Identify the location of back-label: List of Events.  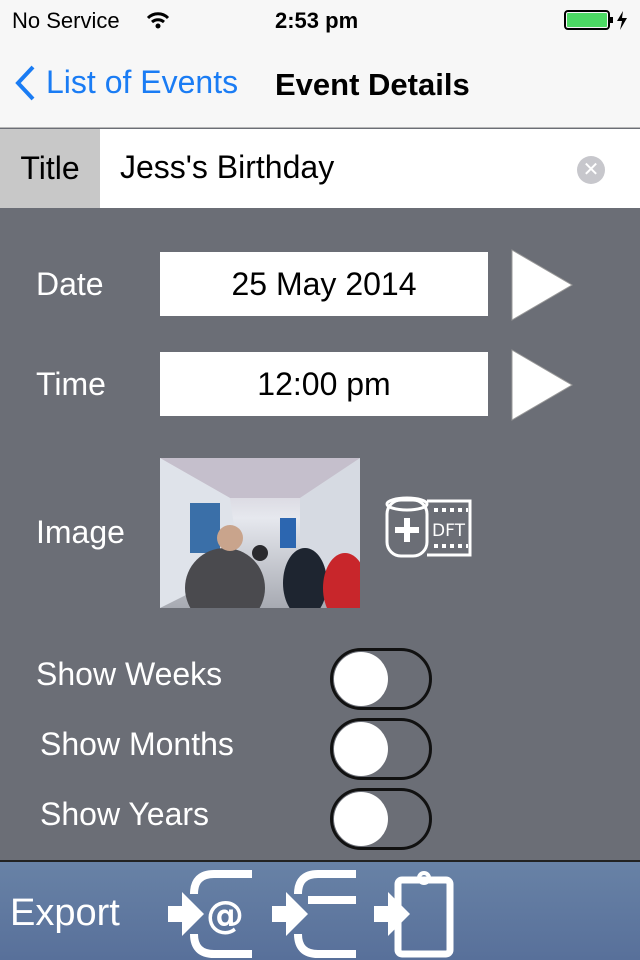
(142, 82).